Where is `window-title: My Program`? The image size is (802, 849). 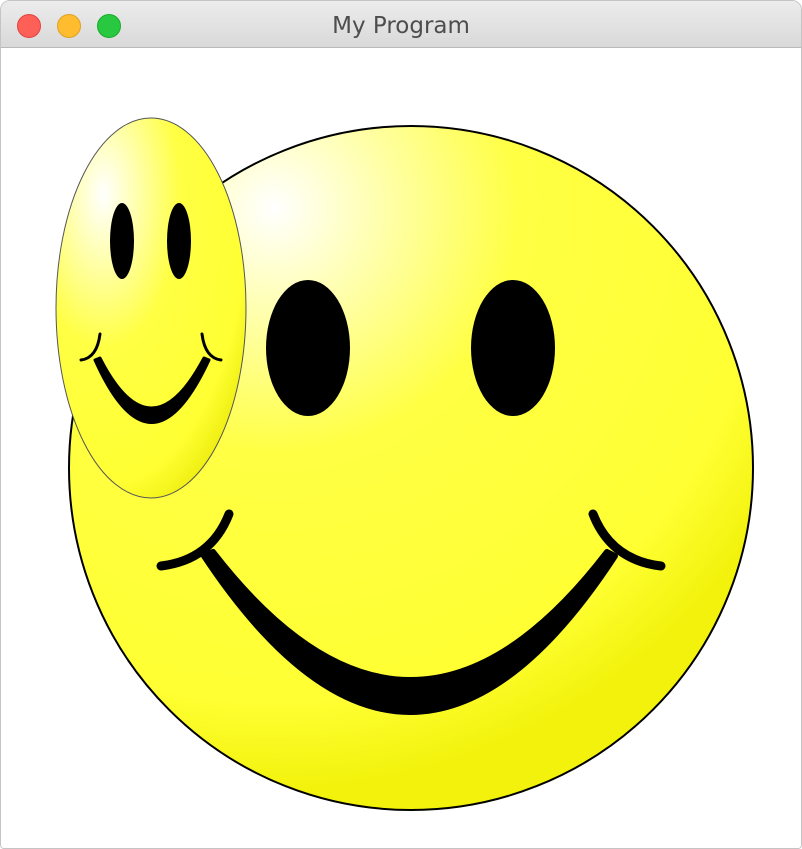 window-title: My Program is located at coordinates (401, 26).